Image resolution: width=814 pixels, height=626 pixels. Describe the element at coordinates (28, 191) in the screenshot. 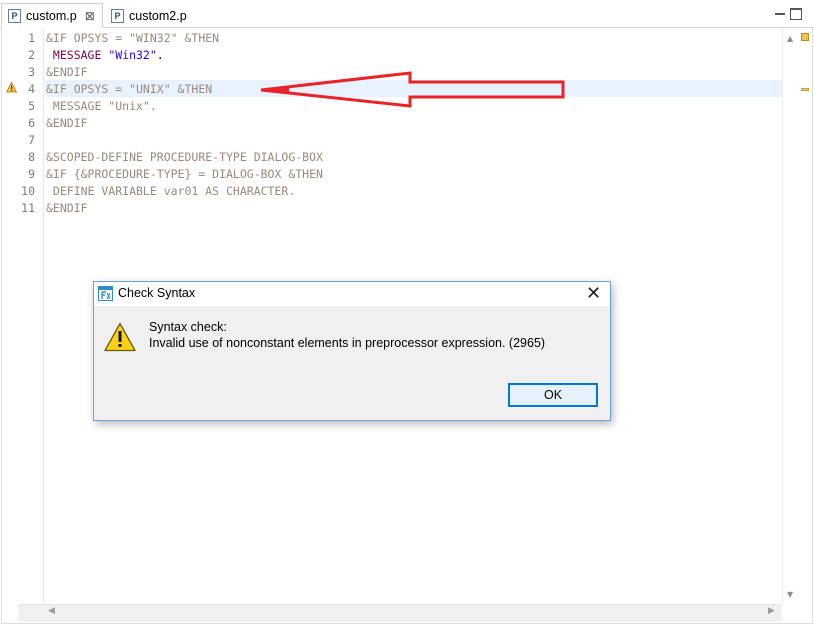

I see `line-number: 10` at that location.